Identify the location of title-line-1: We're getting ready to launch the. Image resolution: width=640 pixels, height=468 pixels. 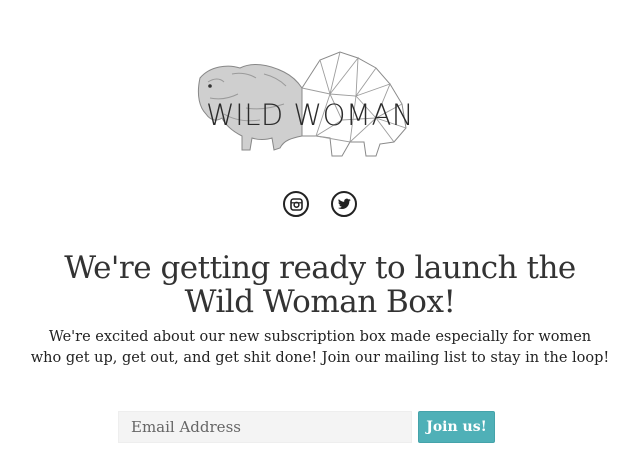
(320, 268).